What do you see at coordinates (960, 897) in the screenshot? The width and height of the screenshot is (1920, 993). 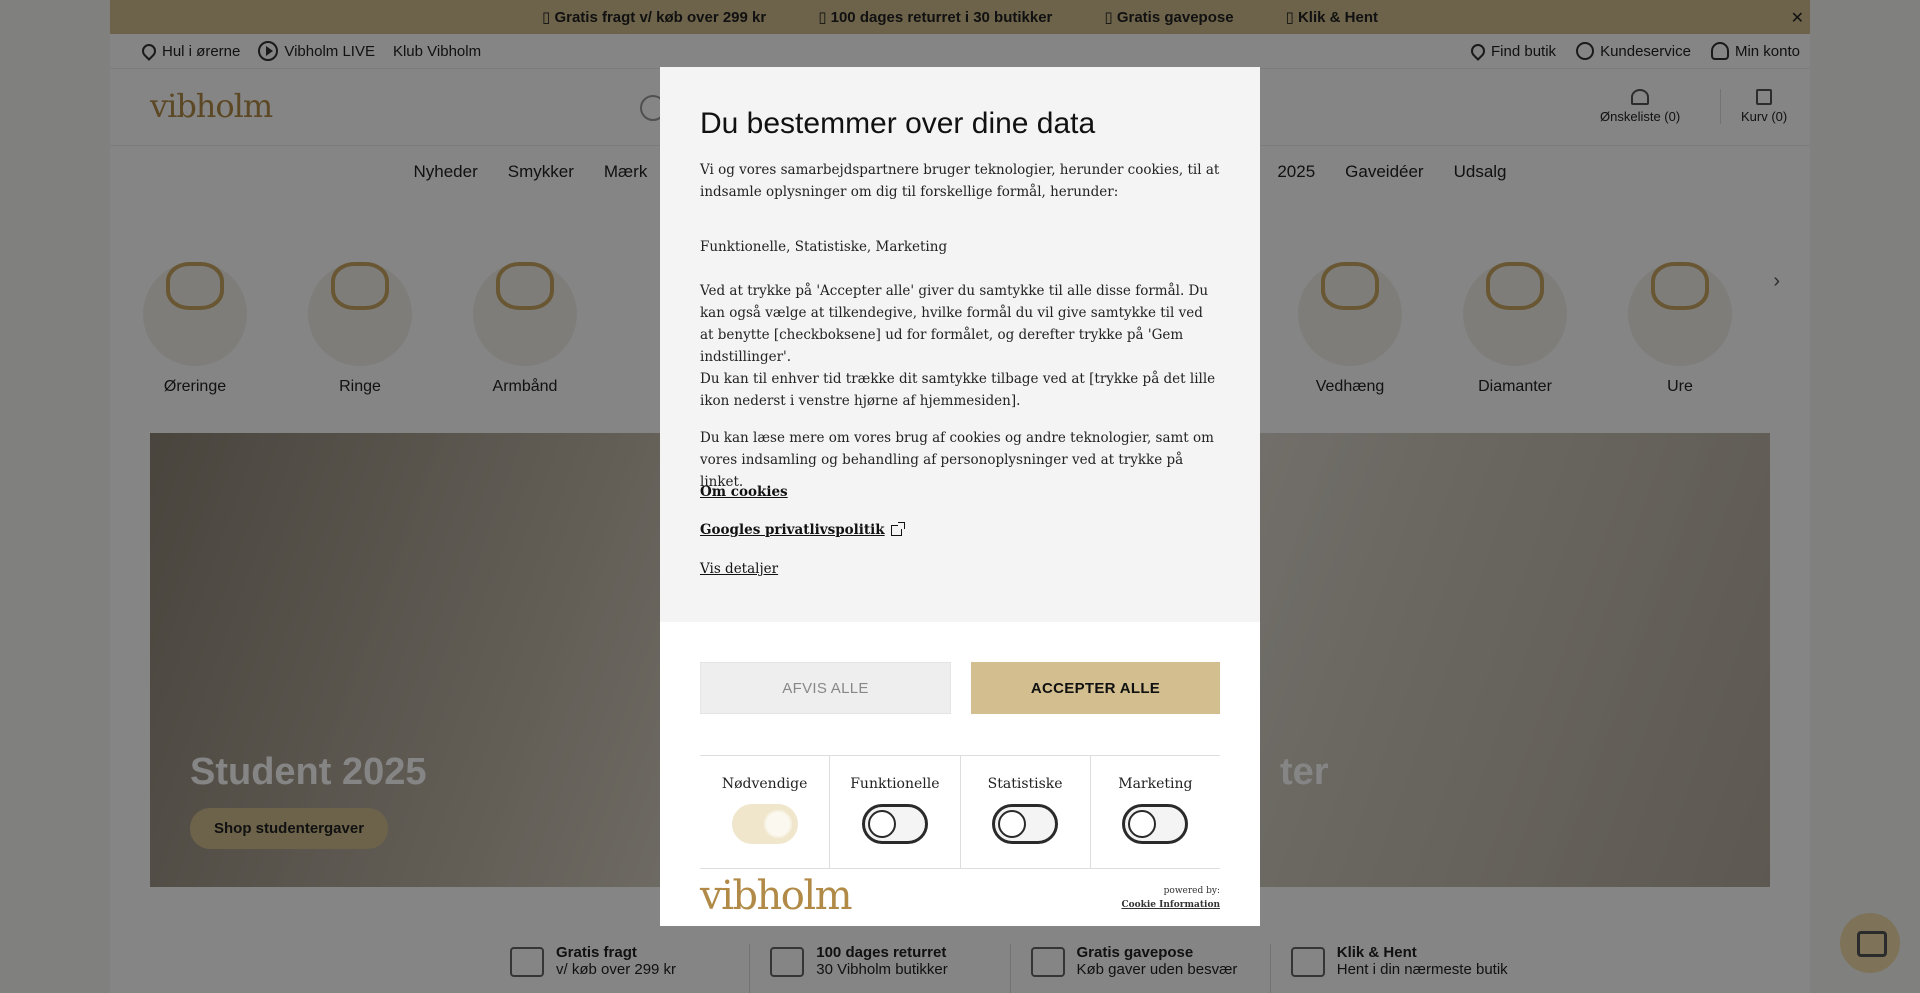 I see `consent-footer: vibholm powered by: Cookie Information` at bounding box center [960, 897].